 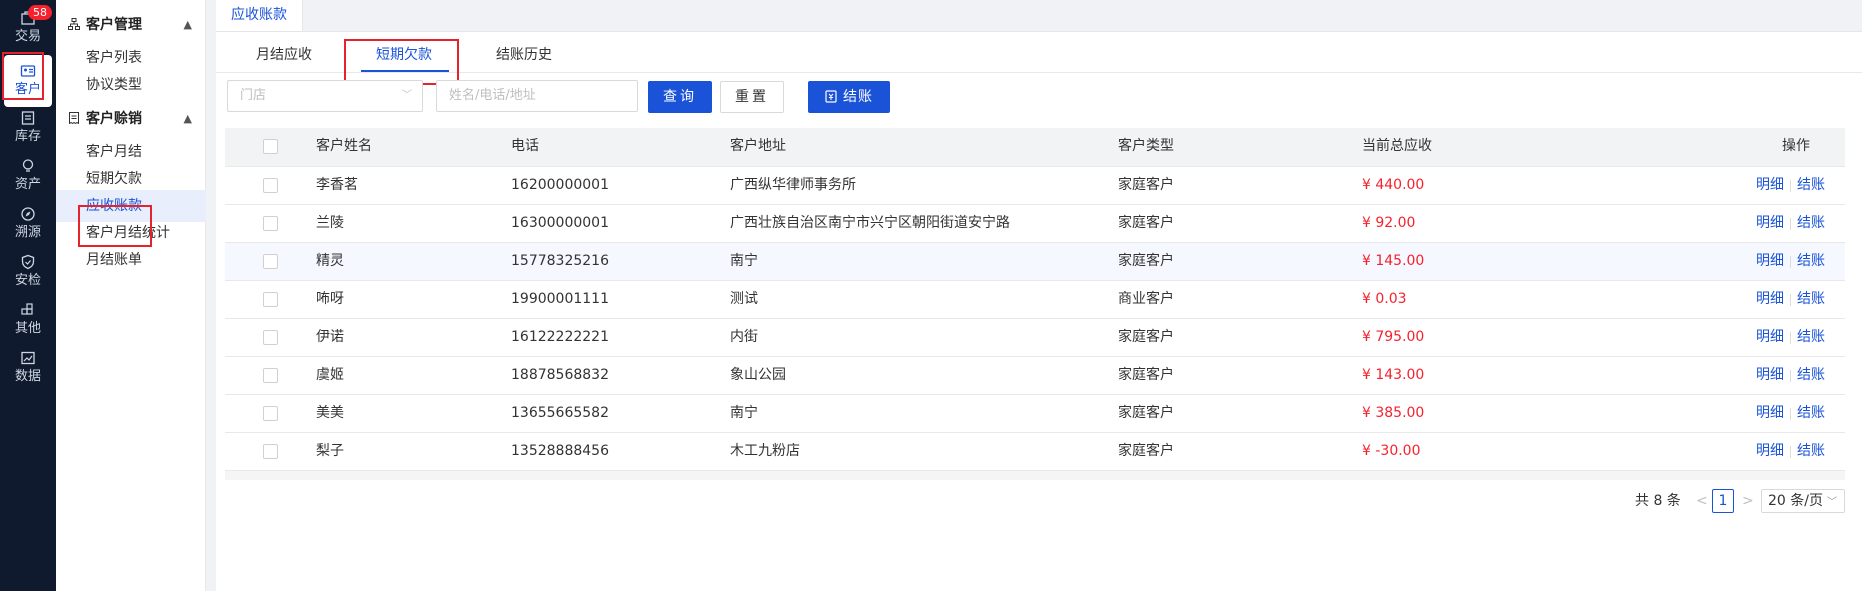 I want to click on reset-button: 重置, so click(x=752, y=97).